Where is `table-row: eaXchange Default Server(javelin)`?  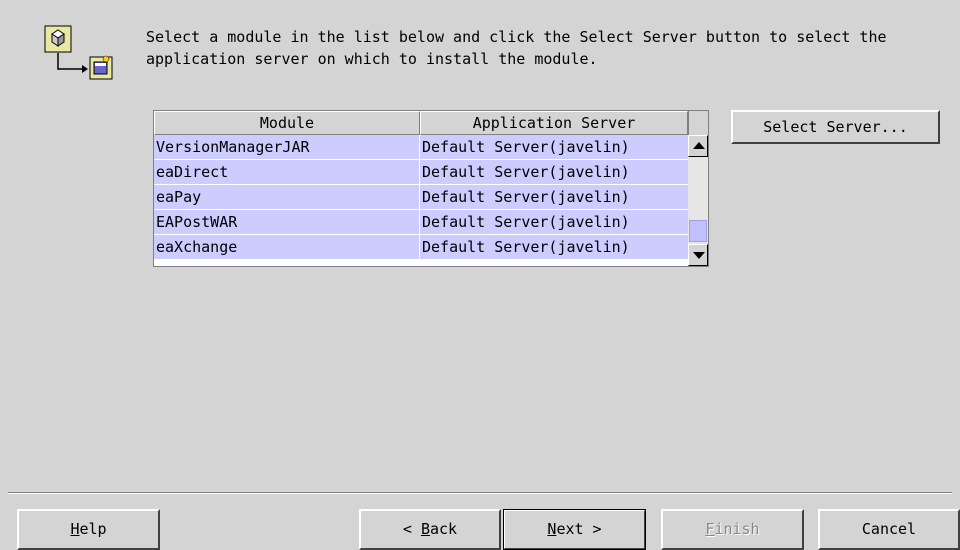 table-row: eaXchange Default Server(javelin) is located at coordinates (421, 247).